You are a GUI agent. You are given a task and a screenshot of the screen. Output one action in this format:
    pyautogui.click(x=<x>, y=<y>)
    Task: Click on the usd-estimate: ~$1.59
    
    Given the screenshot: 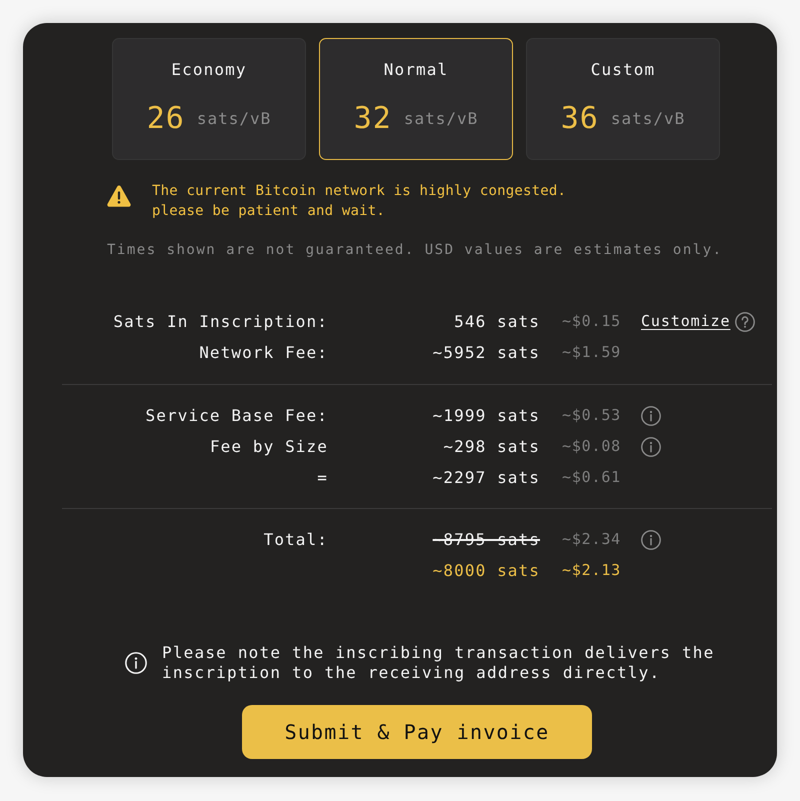 What is the action you would take?
    pyautogui.click(x=591, y=353)
    